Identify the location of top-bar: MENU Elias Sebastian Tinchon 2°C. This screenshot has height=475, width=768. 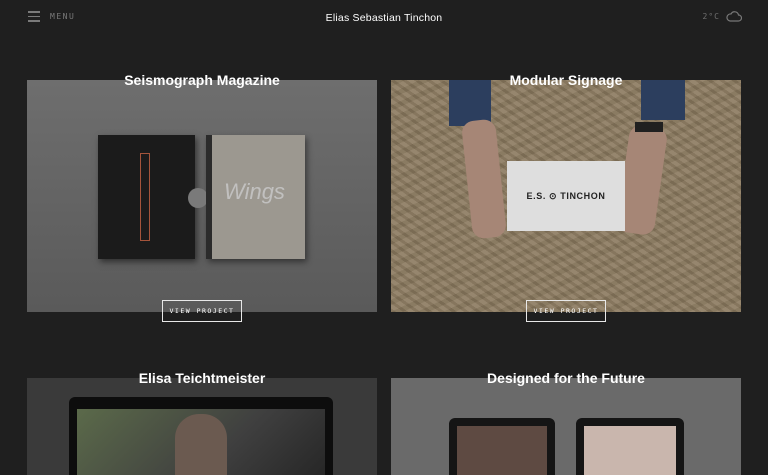
(384, 18).